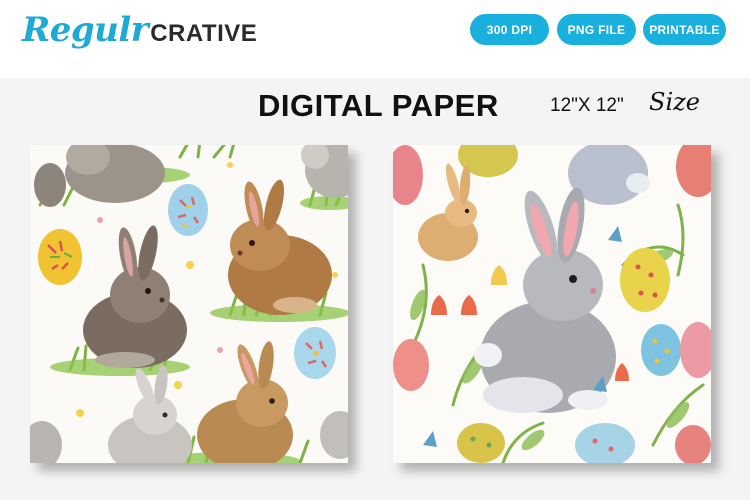 This screenshot has width=750, height=500. Describe the element at coordinates (596, 29) in the screenshot. I see `badge-file-type: PNG FILE` at that location.